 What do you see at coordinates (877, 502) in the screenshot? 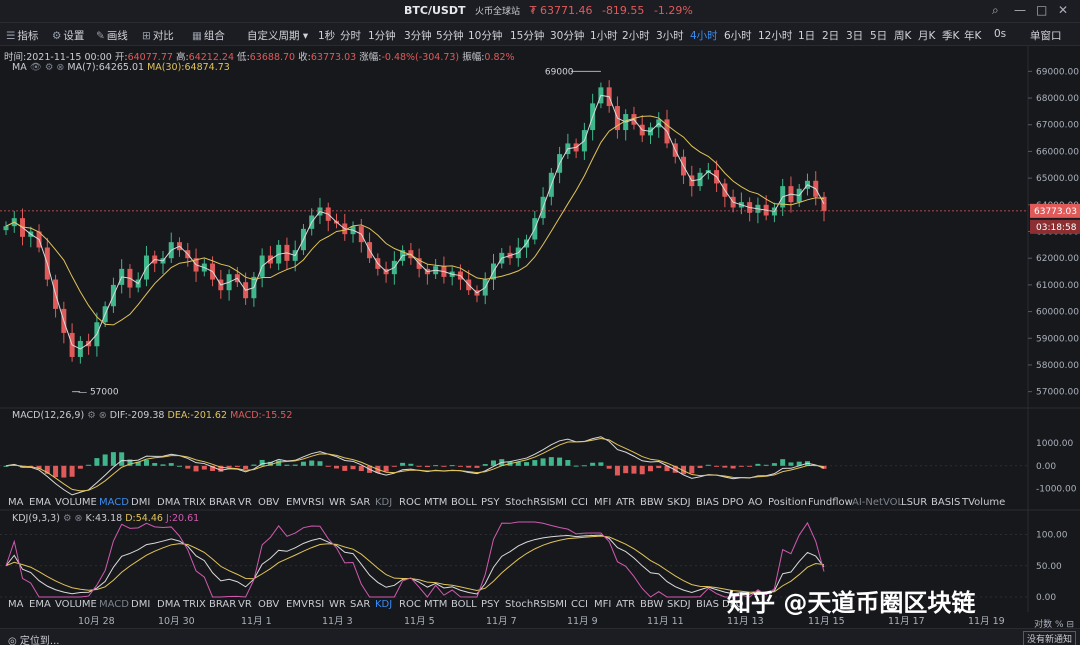
I see `indicator-tab-ai-netvol: AI-NetVOL` at bounding box center [877, 502].